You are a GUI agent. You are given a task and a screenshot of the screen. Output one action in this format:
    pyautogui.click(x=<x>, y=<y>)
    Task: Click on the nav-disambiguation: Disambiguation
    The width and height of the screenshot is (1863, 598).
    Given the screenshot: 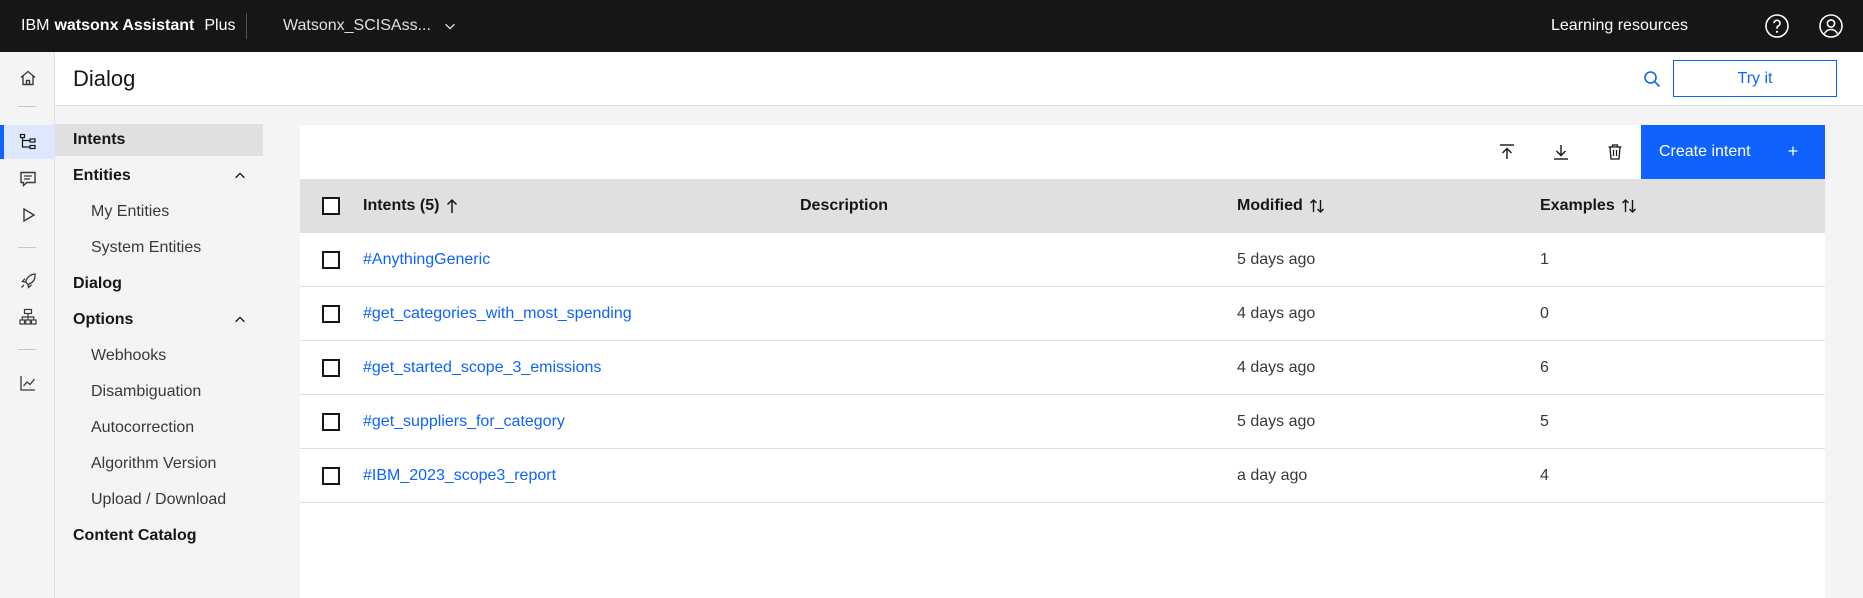 What is the action you would take?
    pyautogui.click(x=159, y=392)
    